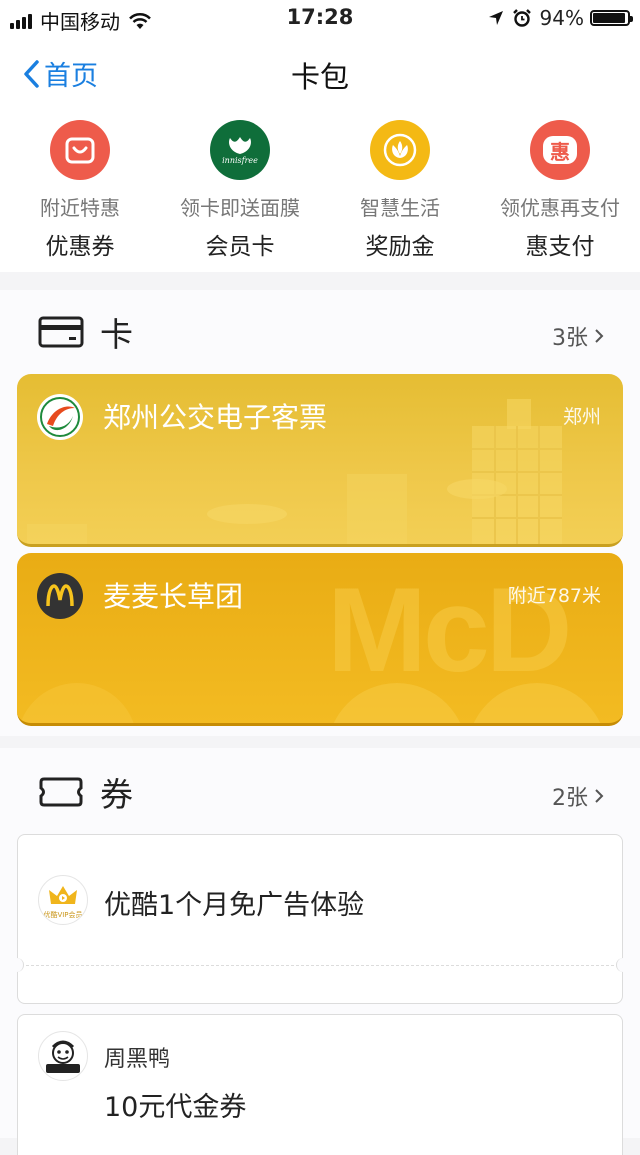 This screenshot has width=640, height=1155. What do you see at coordinates (80, 190) in the screenshot?
I see `quick-action-coupon: 附近特惠 优惠券` at bounding box center [80, 190].